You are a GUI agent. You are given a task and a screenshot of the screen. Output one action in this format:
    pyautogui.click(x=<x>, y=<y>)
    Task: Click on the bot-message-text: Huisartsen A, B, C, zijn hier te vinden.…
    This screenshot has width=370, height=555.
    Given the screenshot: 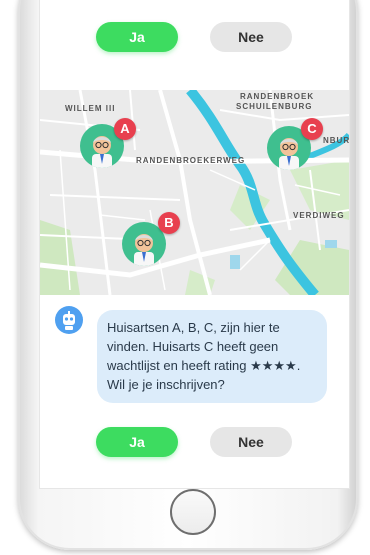 What is the action you would take?
    pyautogui.click(x=204, y=356)
    